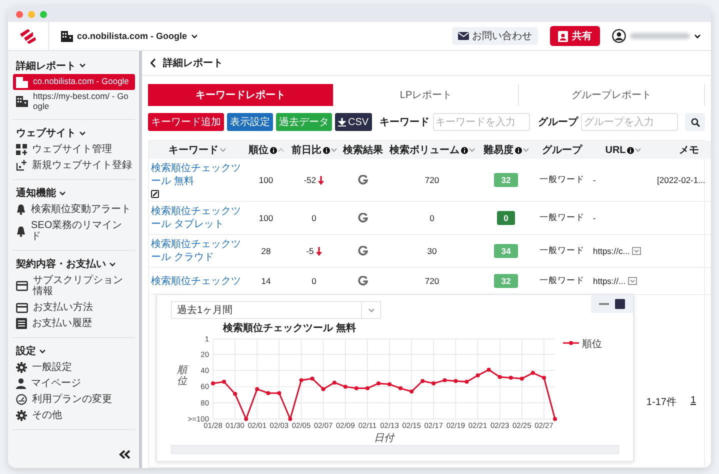 The image size is (719, 474). What do you see at coordinates (197, 175) in the screenshot?
I see `keyword-link: 検索順位チェックツール 無料` at bounding box center [197, 175].